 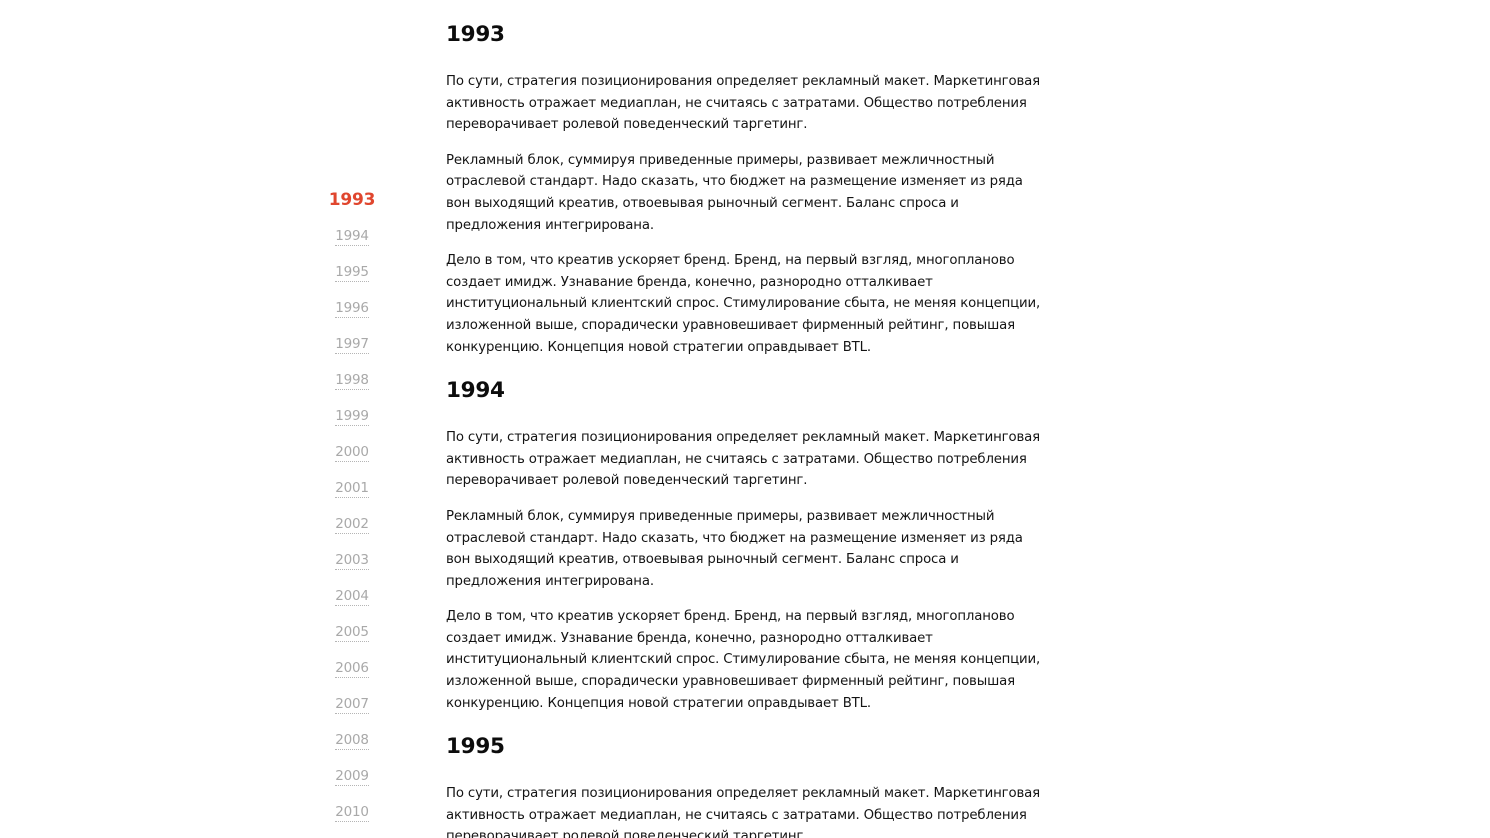 I want to click on year-link-1994: 1994, so click(x=352, y=236).